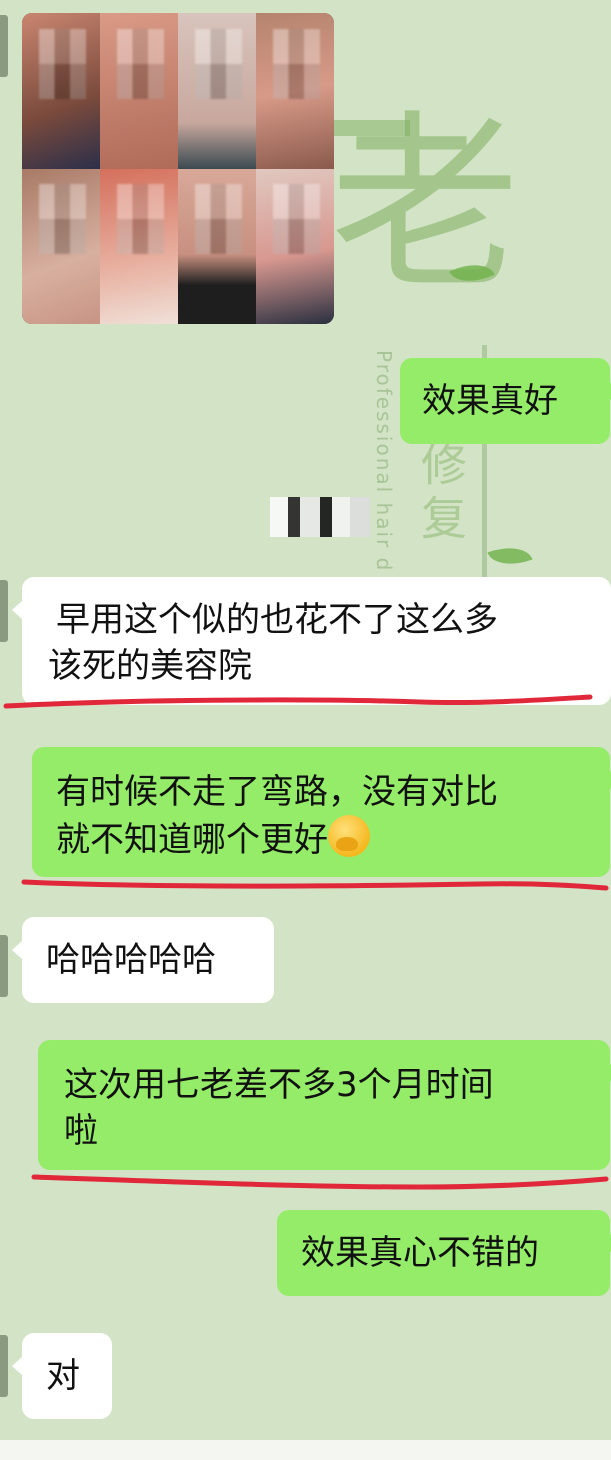 Image resolution: width=611 pixels, height=1460 pixels. What do you see at coordinates (384, 461) in the screenshot?
I see `watermark-text-en: Professional hair d` at bounding box center [384, 461].